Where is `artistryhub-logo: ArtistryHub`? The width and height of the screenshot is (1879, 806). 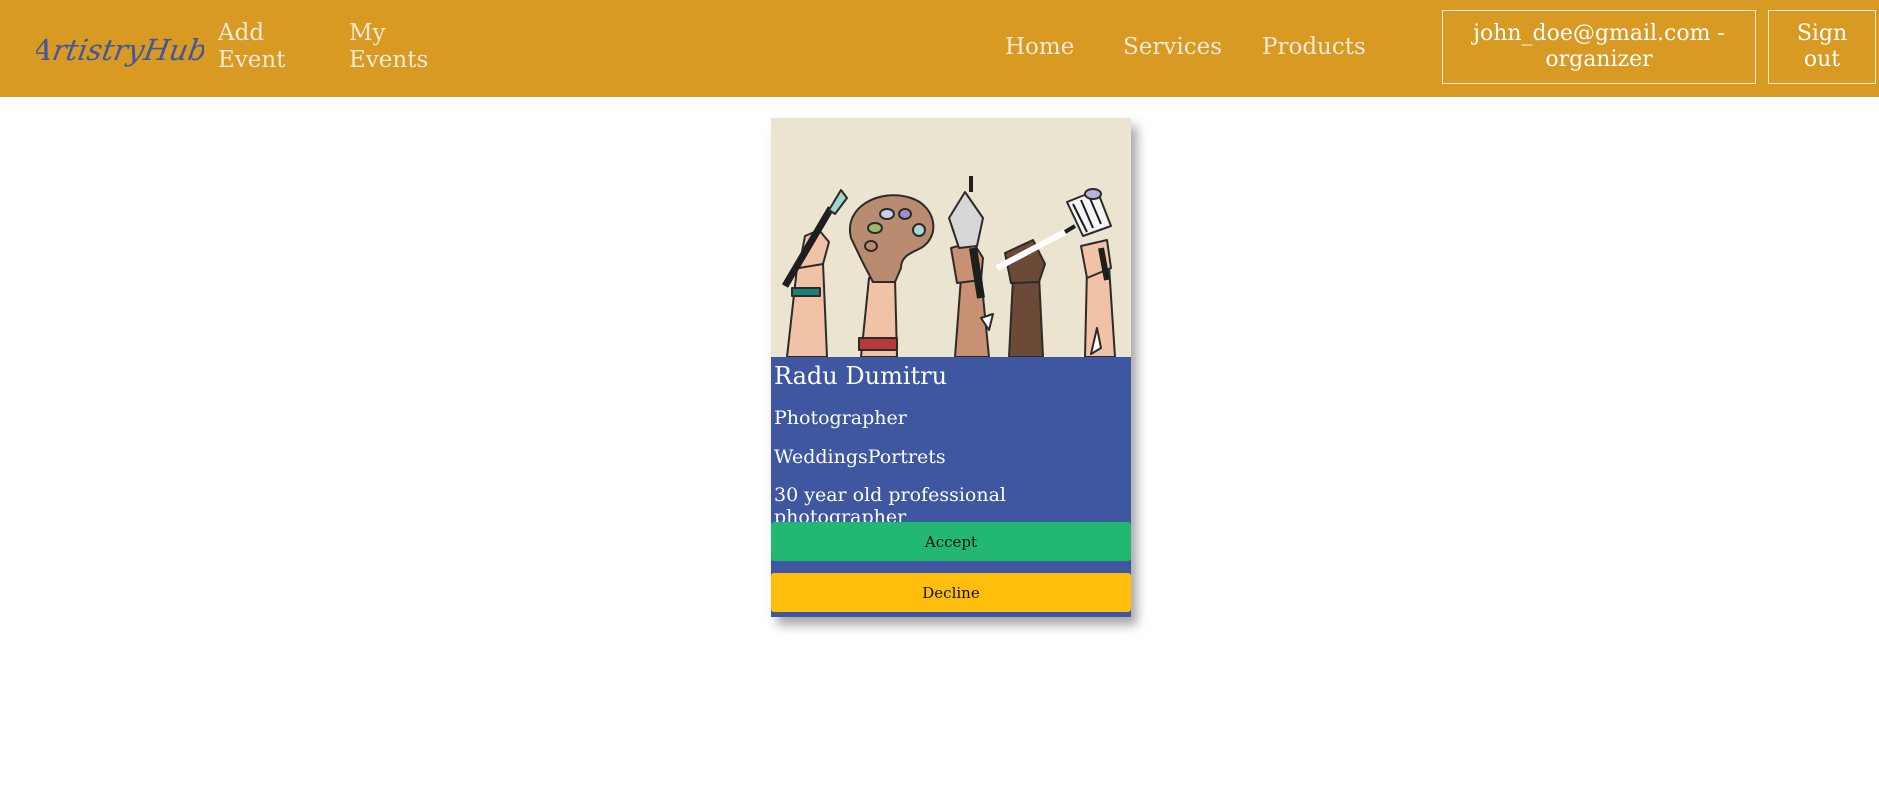
artistryhub-logo: ArtistryHub is located at coordinates (120, 48).